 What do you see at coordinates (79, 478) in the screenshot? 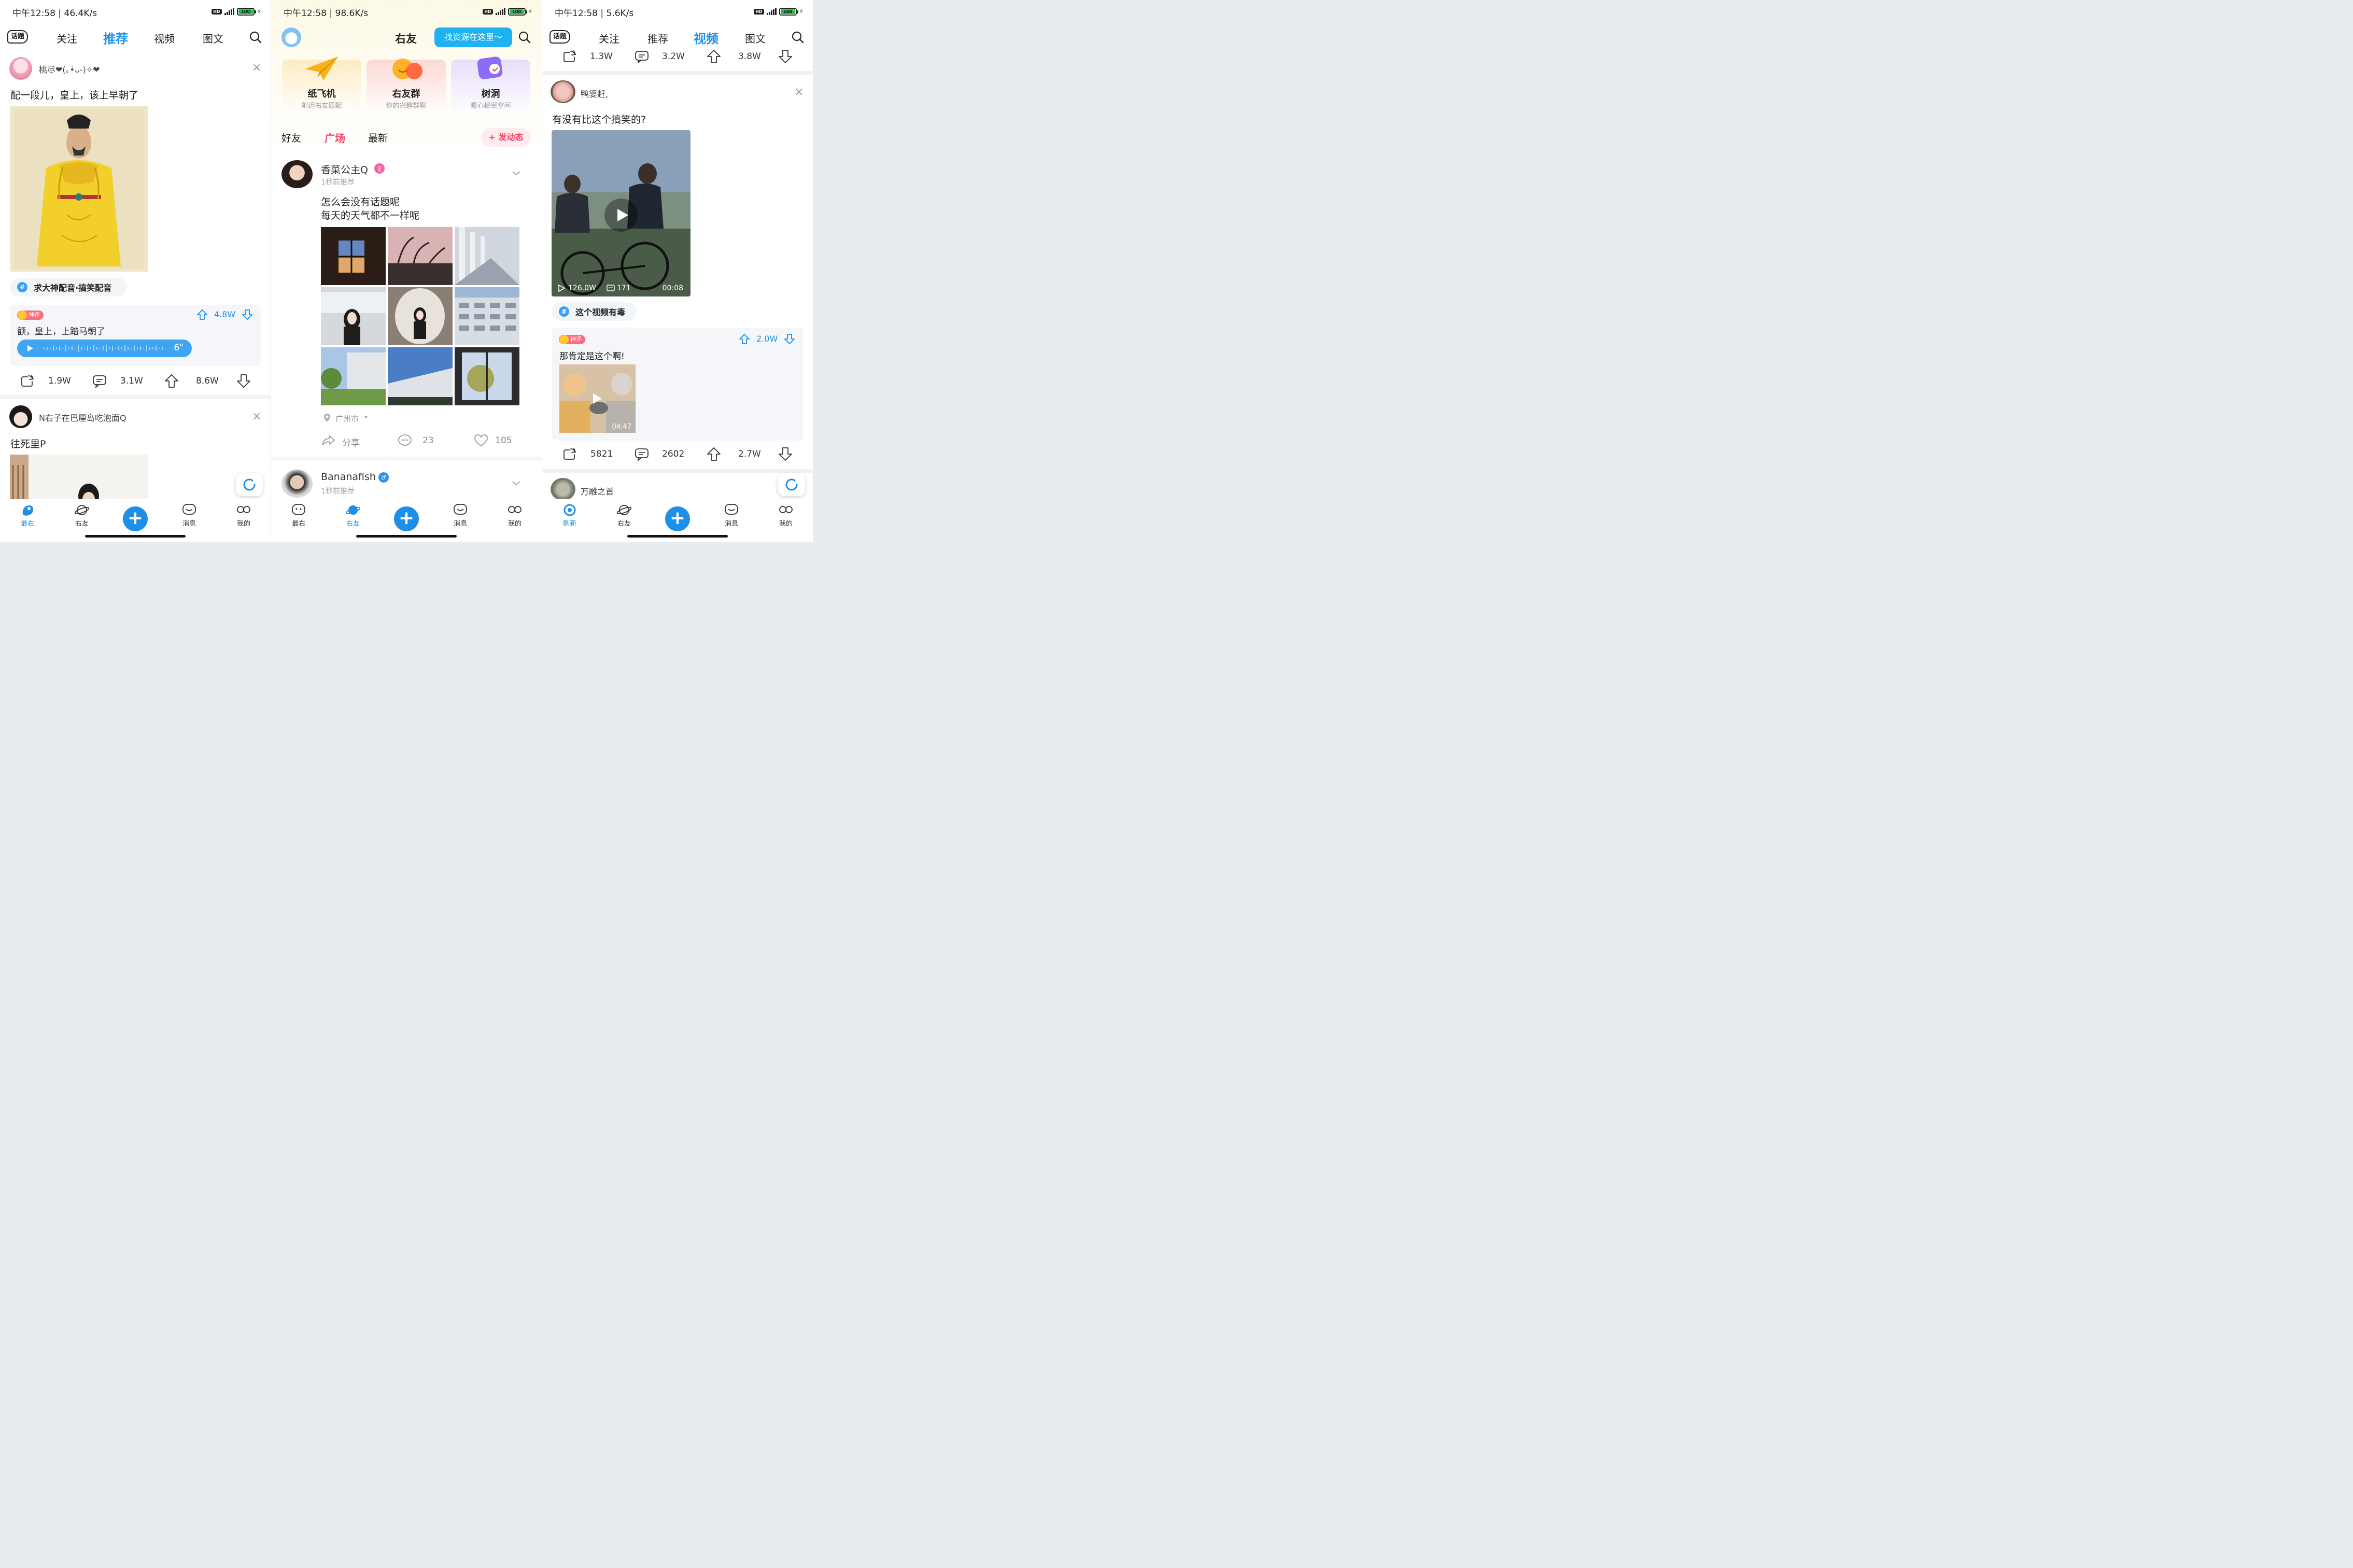
I see `post-image` at bounding box center [79, 478].